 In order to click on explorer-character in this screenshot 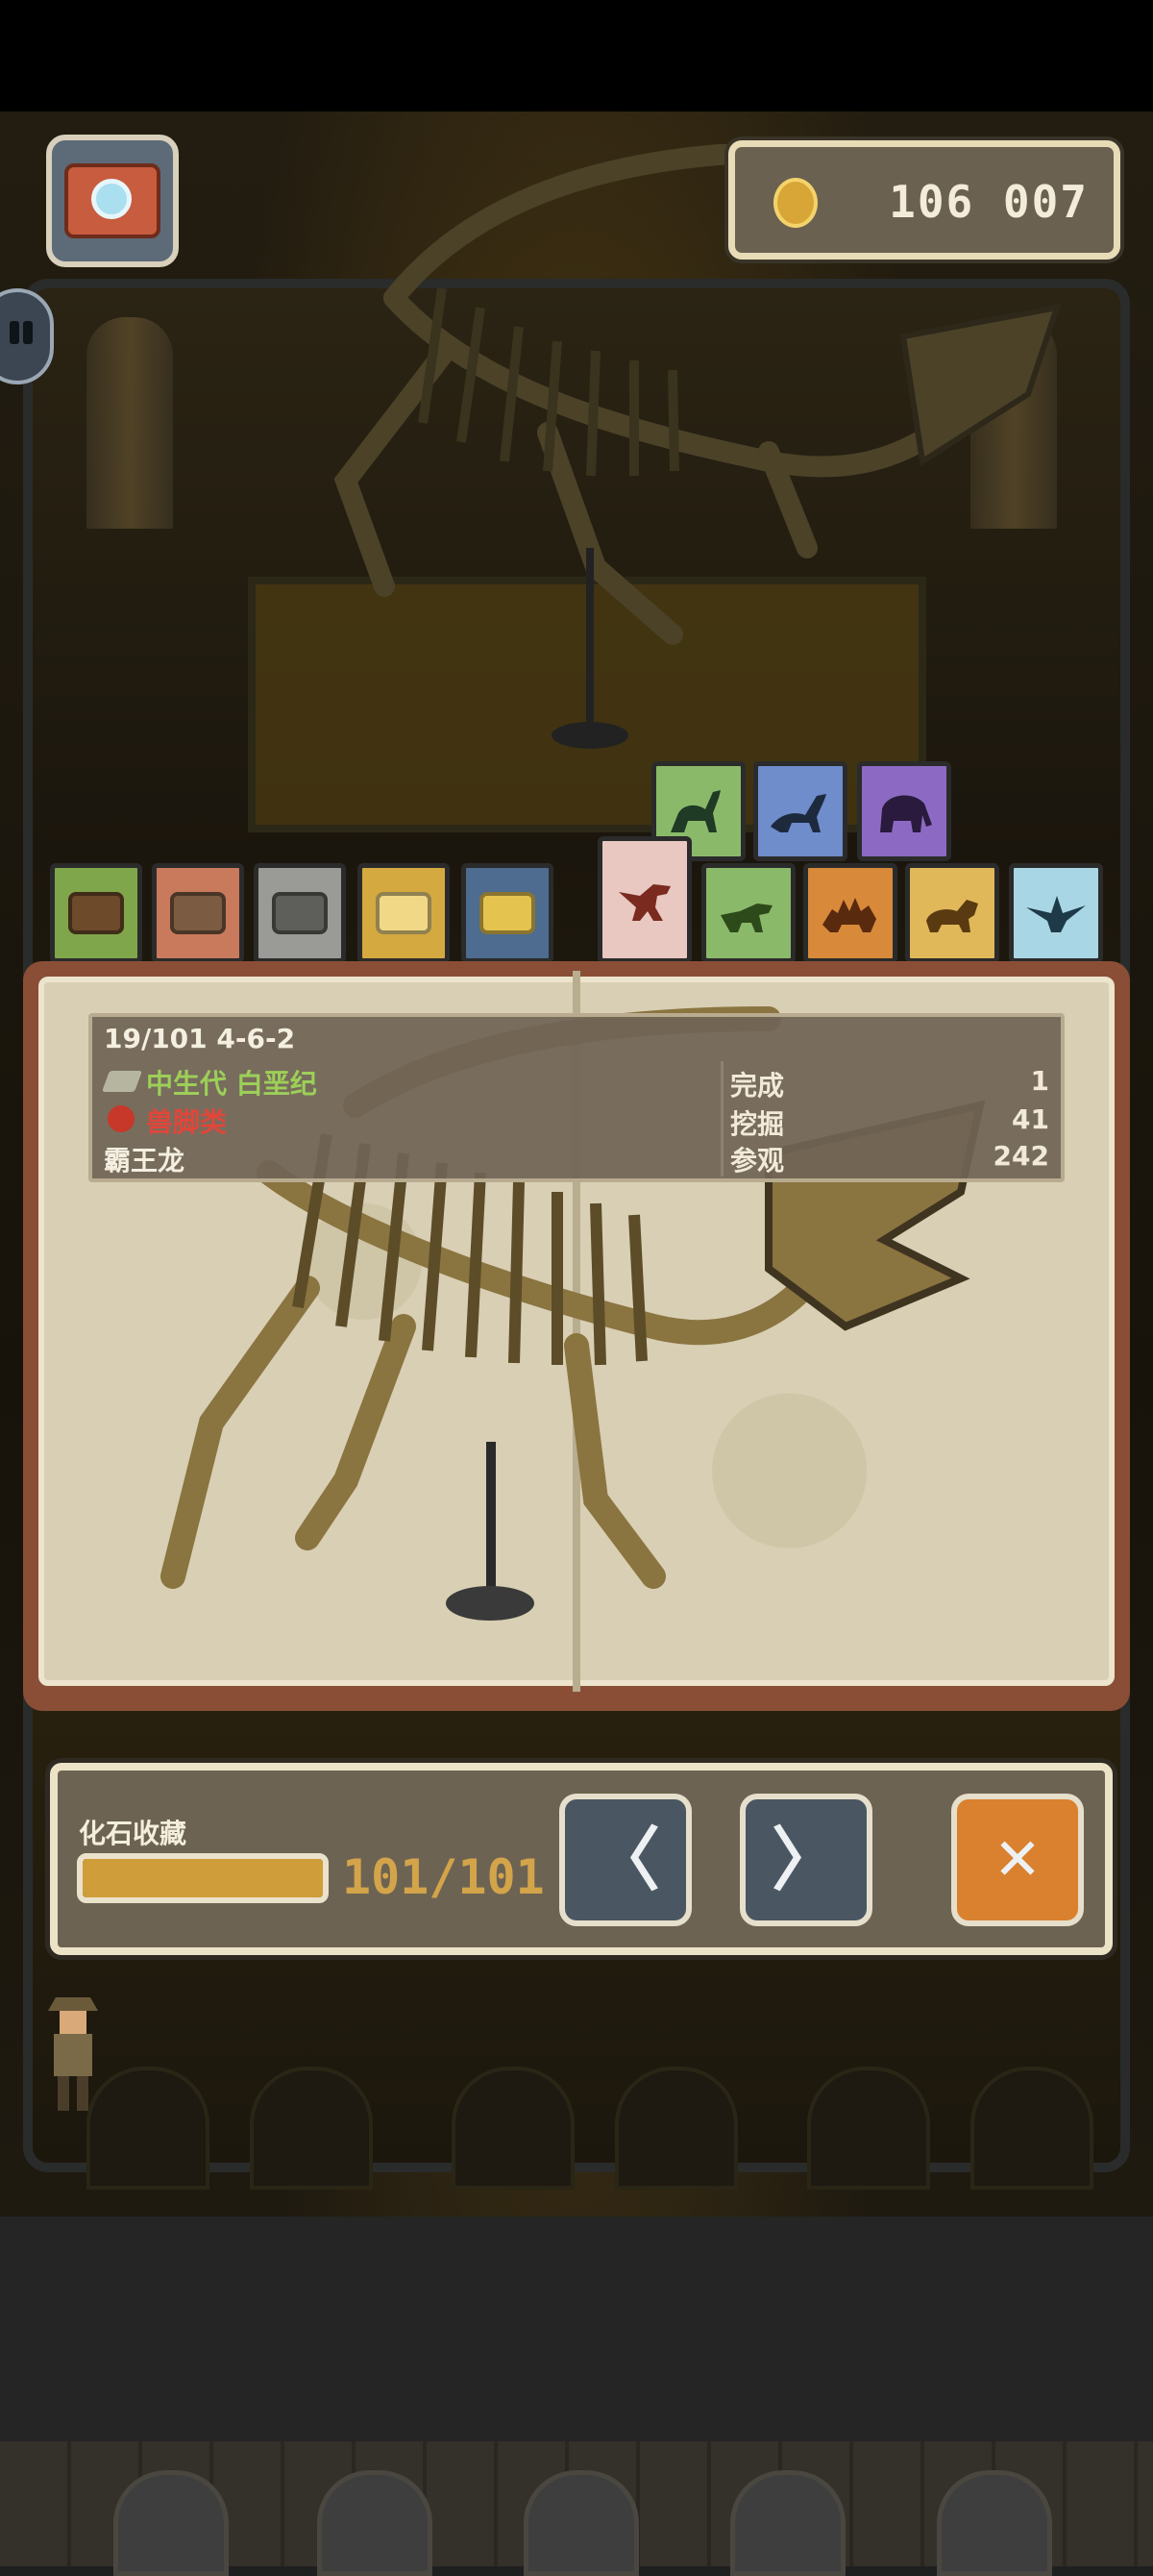, I will do `click(73, 2054)`.